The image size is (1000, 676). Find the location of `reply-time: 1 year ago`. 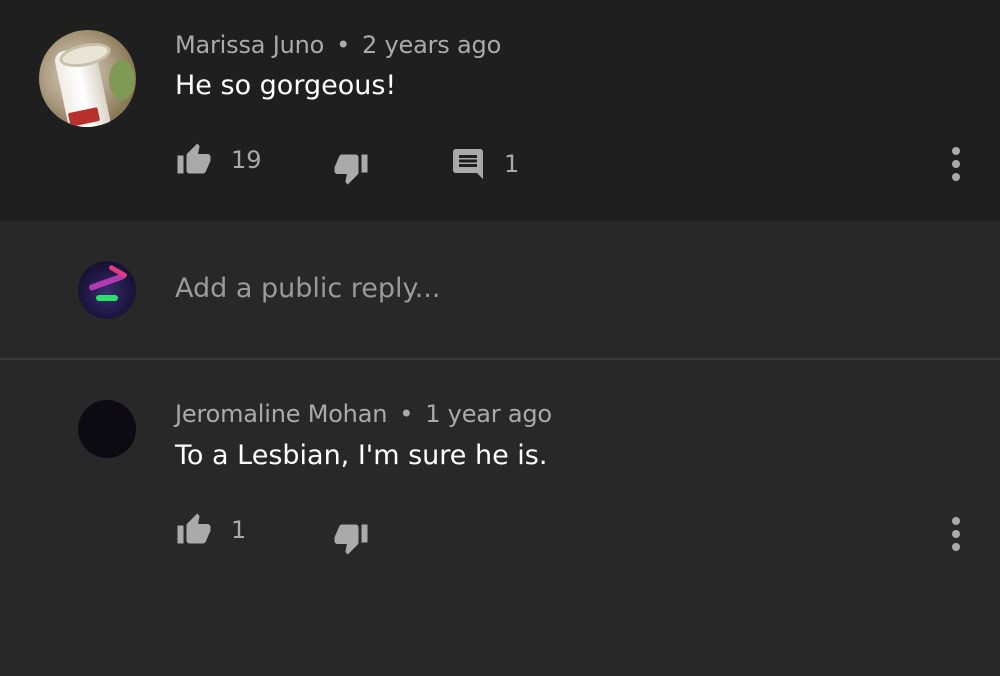

reply-time: 1 year ago is located at coordinates (488, 414).